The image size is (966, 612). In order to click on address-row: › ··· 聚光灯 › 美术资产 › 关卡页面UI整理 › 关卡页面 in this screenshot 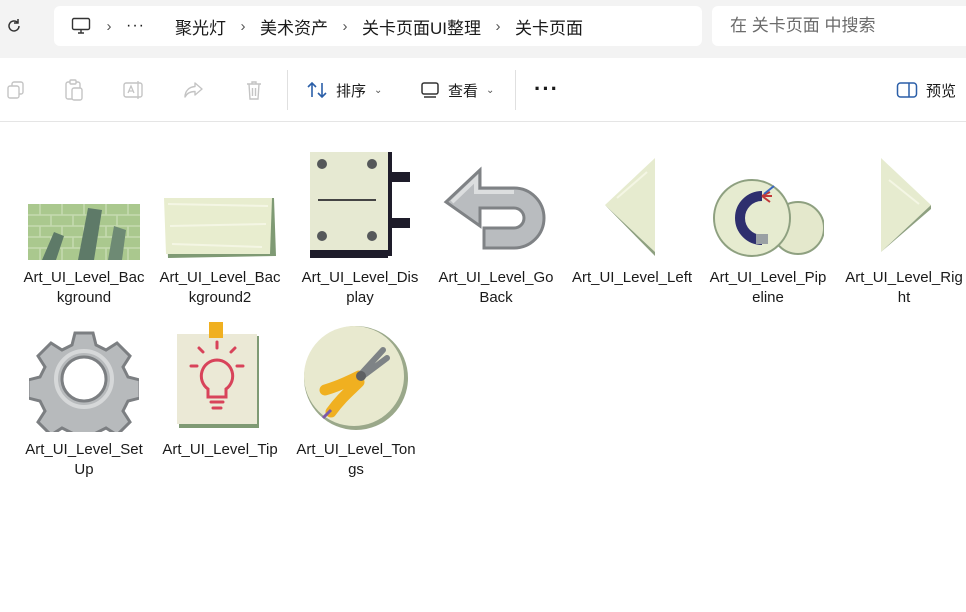, I will do `click(483, 29)`.